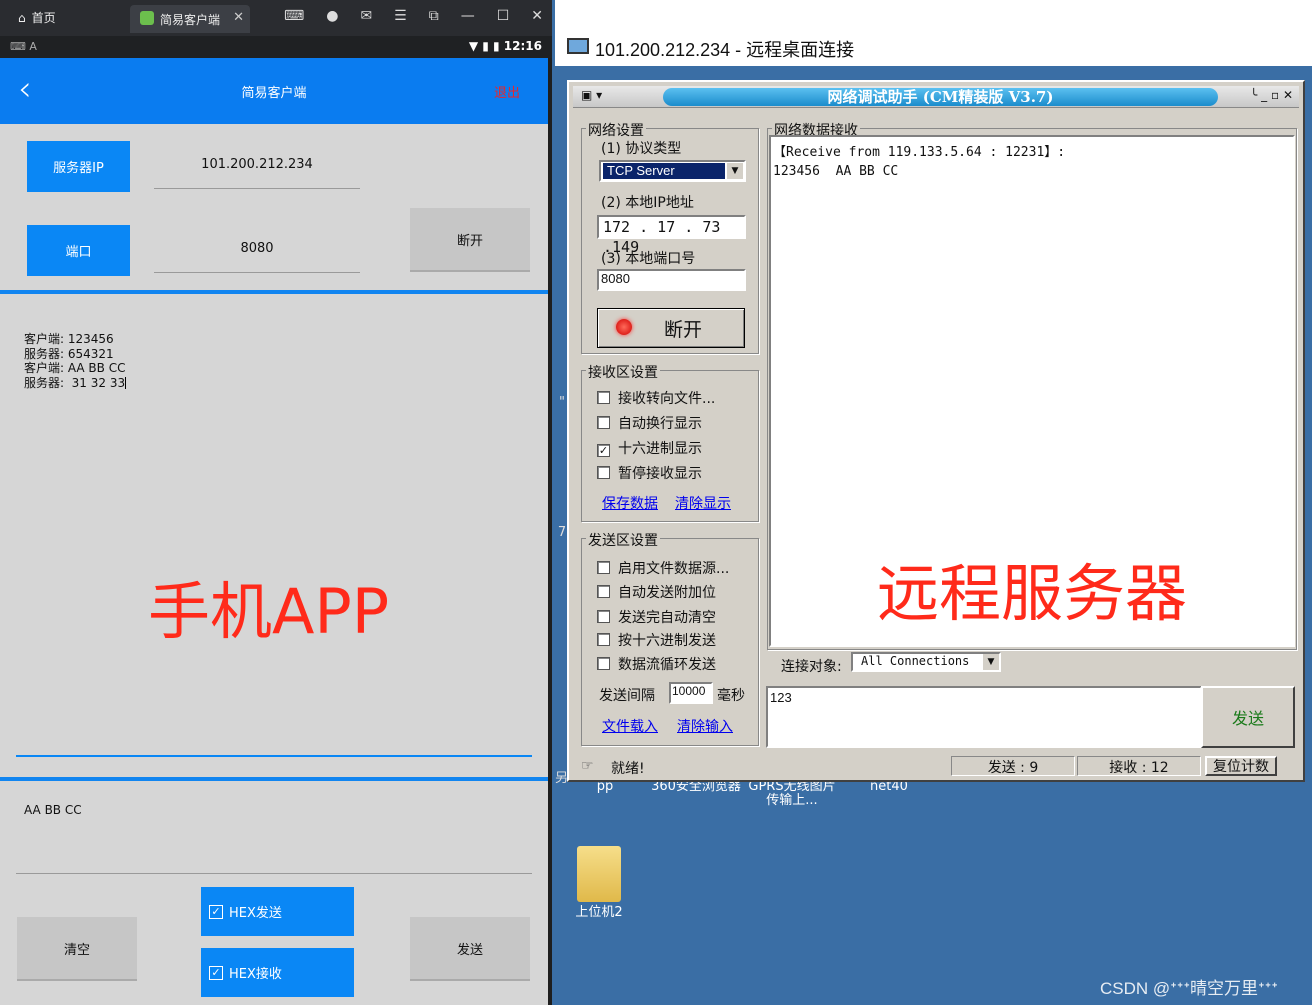 The image size is (1312, 1005). I want to click on phone-app-overlay-label: 手机APP, so click(269, 611).